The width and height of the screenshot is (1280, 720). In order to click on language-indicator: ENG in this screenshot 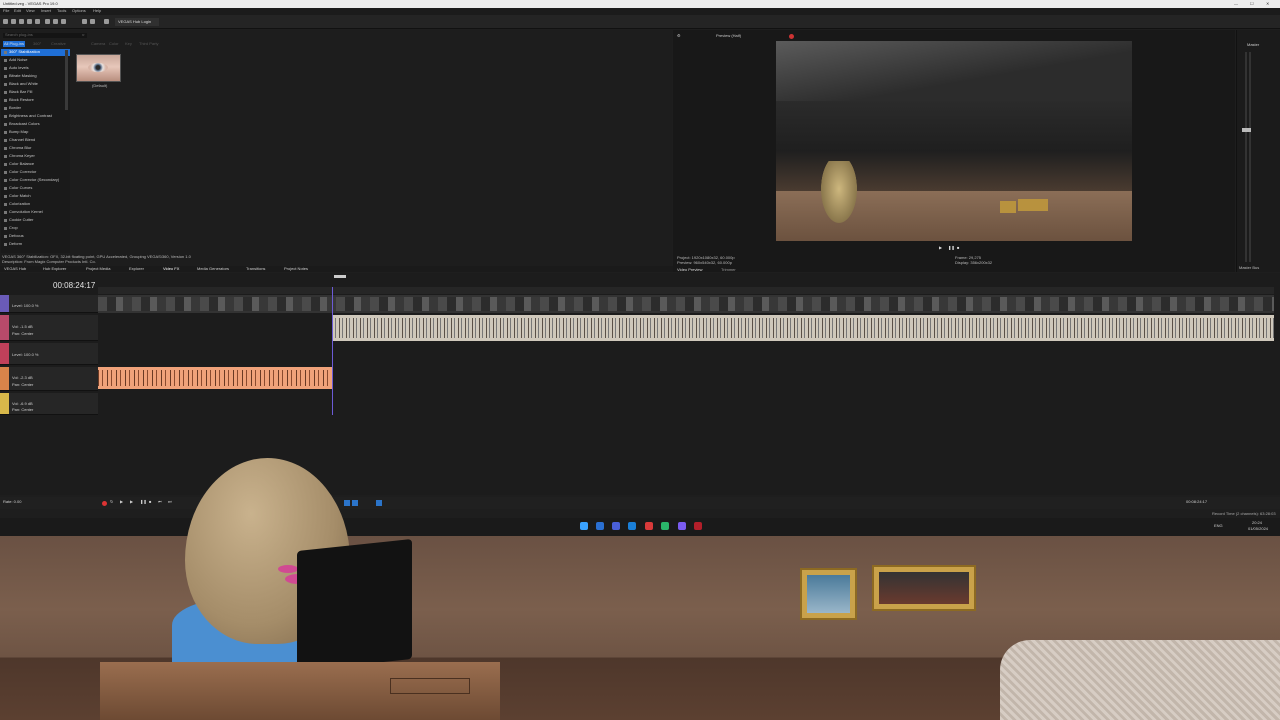, I will do `click(1218, 526)`.